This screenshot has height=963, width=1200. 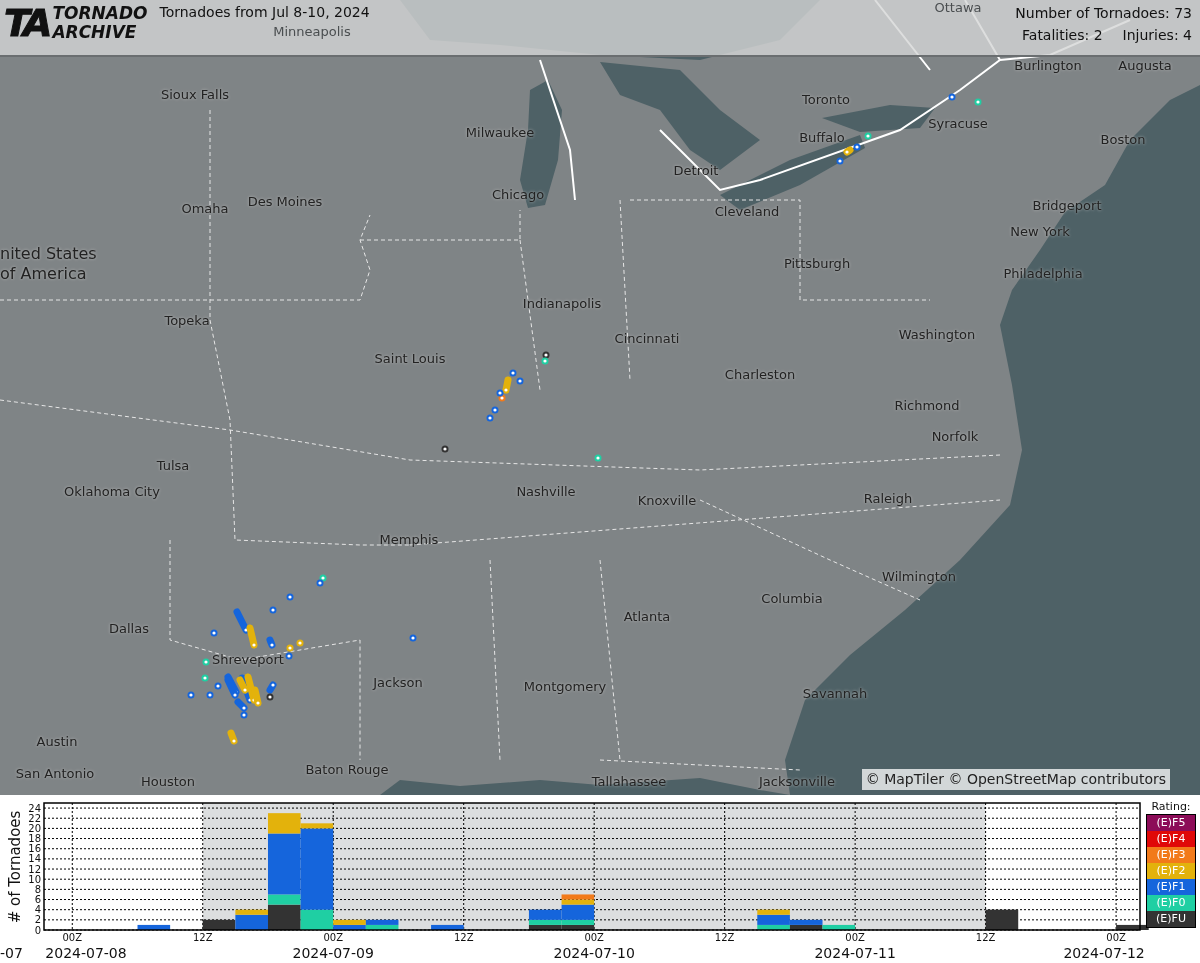 I want to click on city-label: Indianapolis, so click(x=562, y=304).